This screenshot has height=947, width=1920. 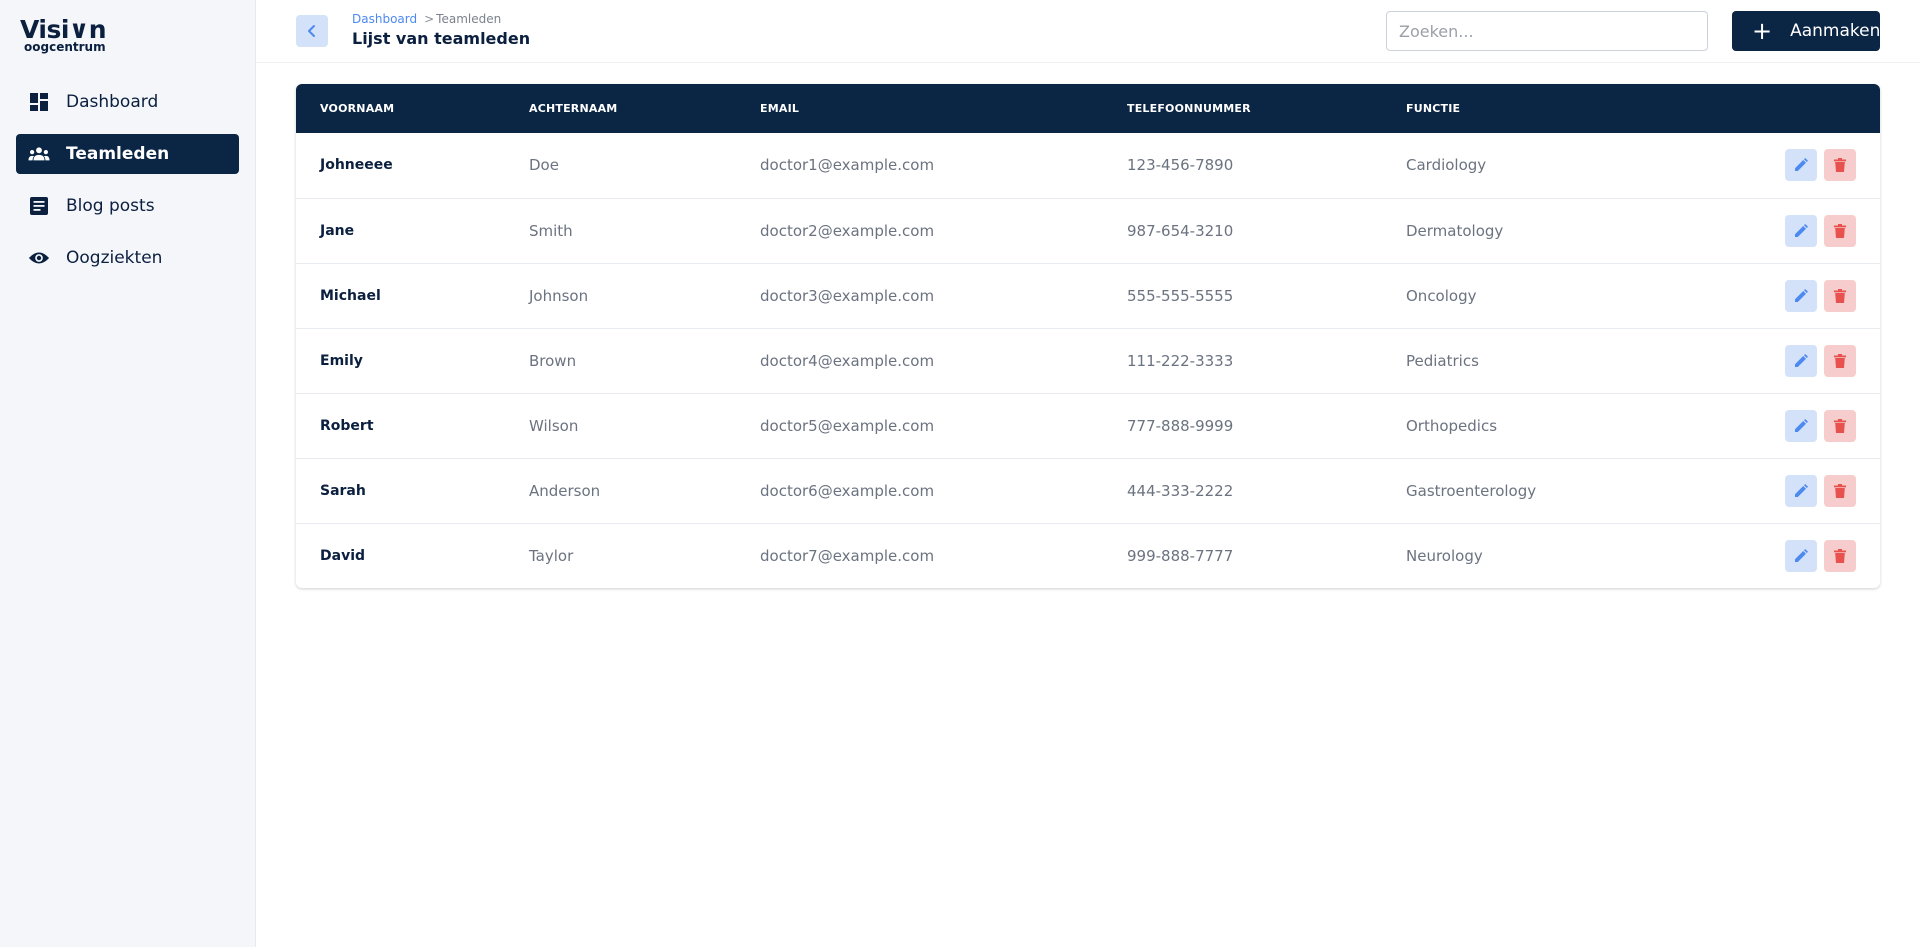 I want to click on email-cell: doctor2@example.com, so click(x=847, y=230).